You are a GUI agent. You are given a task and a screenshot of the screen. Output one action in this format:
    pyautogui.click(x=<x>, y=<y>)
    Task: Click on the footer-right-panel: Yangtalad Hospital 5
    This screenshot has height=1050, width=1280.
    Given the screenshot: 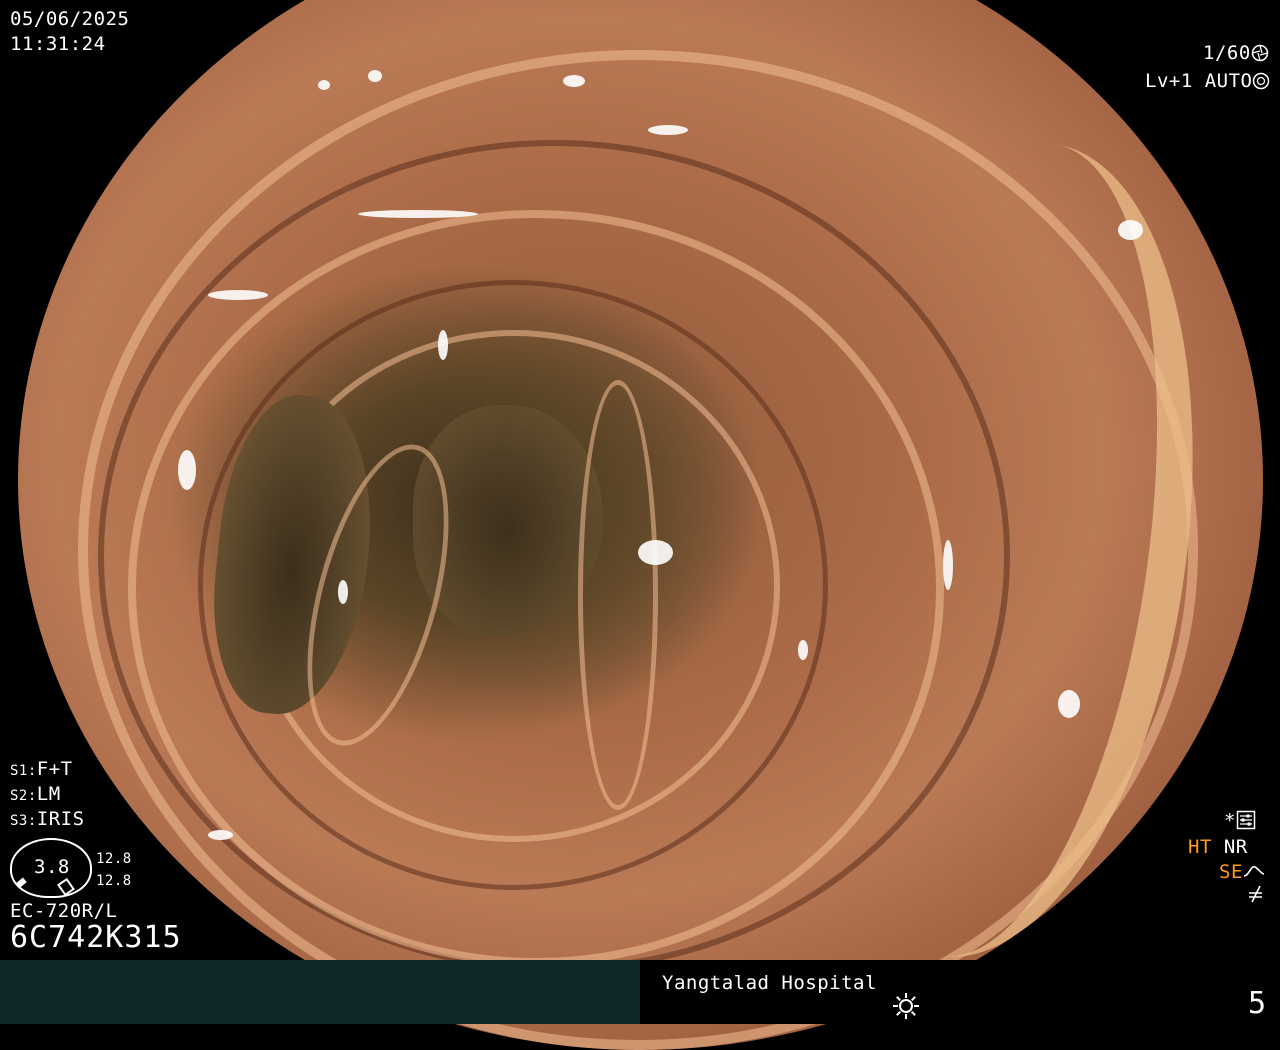 What is the action you would take?
    pyautogui.click(x=960, y=992)
    